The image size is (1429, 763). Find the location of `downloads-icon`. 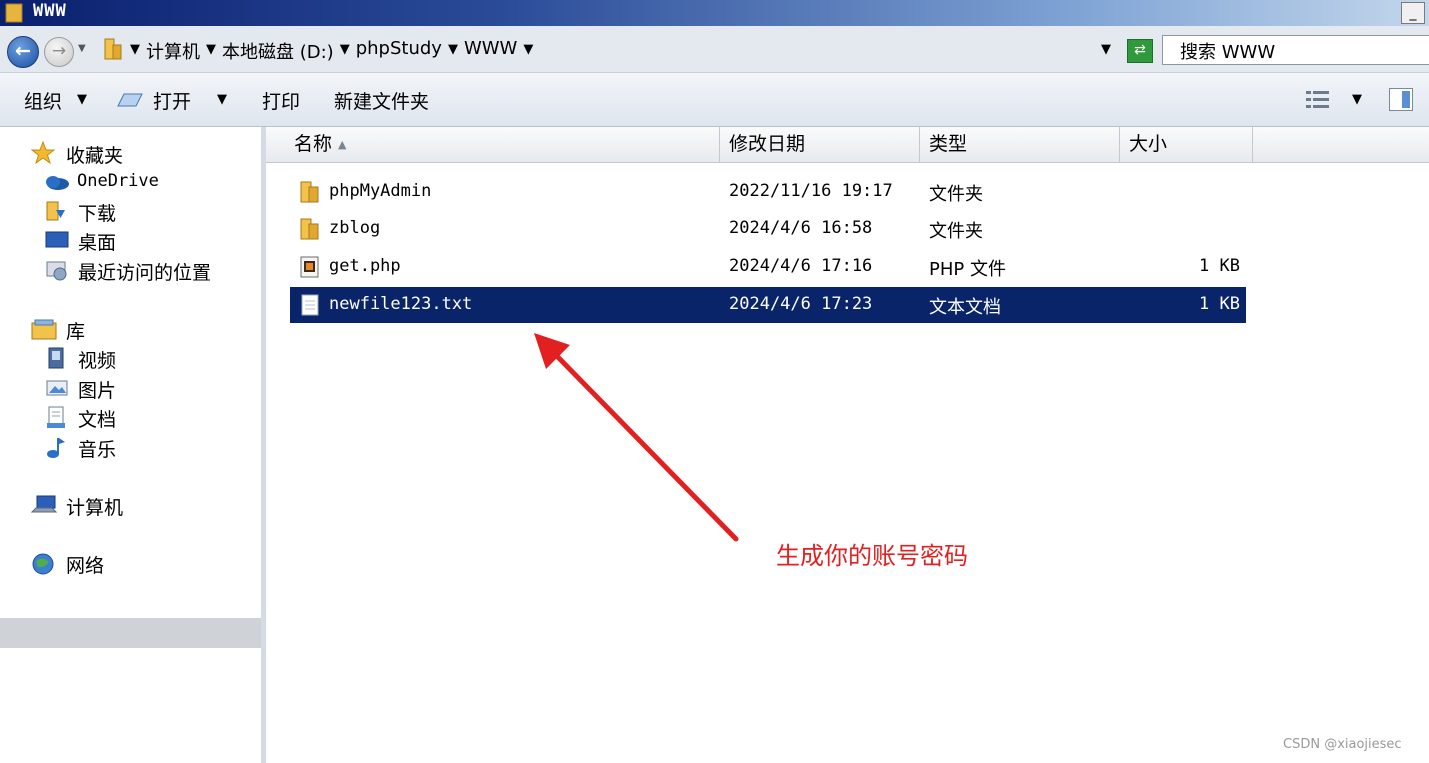

downloads-icon is located at coordinates (57, 210).